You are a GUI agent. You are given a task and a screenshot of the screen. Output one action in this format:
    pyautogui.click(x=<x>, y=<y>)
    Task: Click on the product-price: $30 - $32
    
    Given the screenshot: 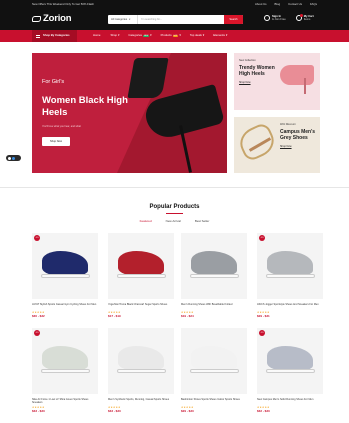 What is the action you would take?
    pyautogui.click(x=38, y=316)
    